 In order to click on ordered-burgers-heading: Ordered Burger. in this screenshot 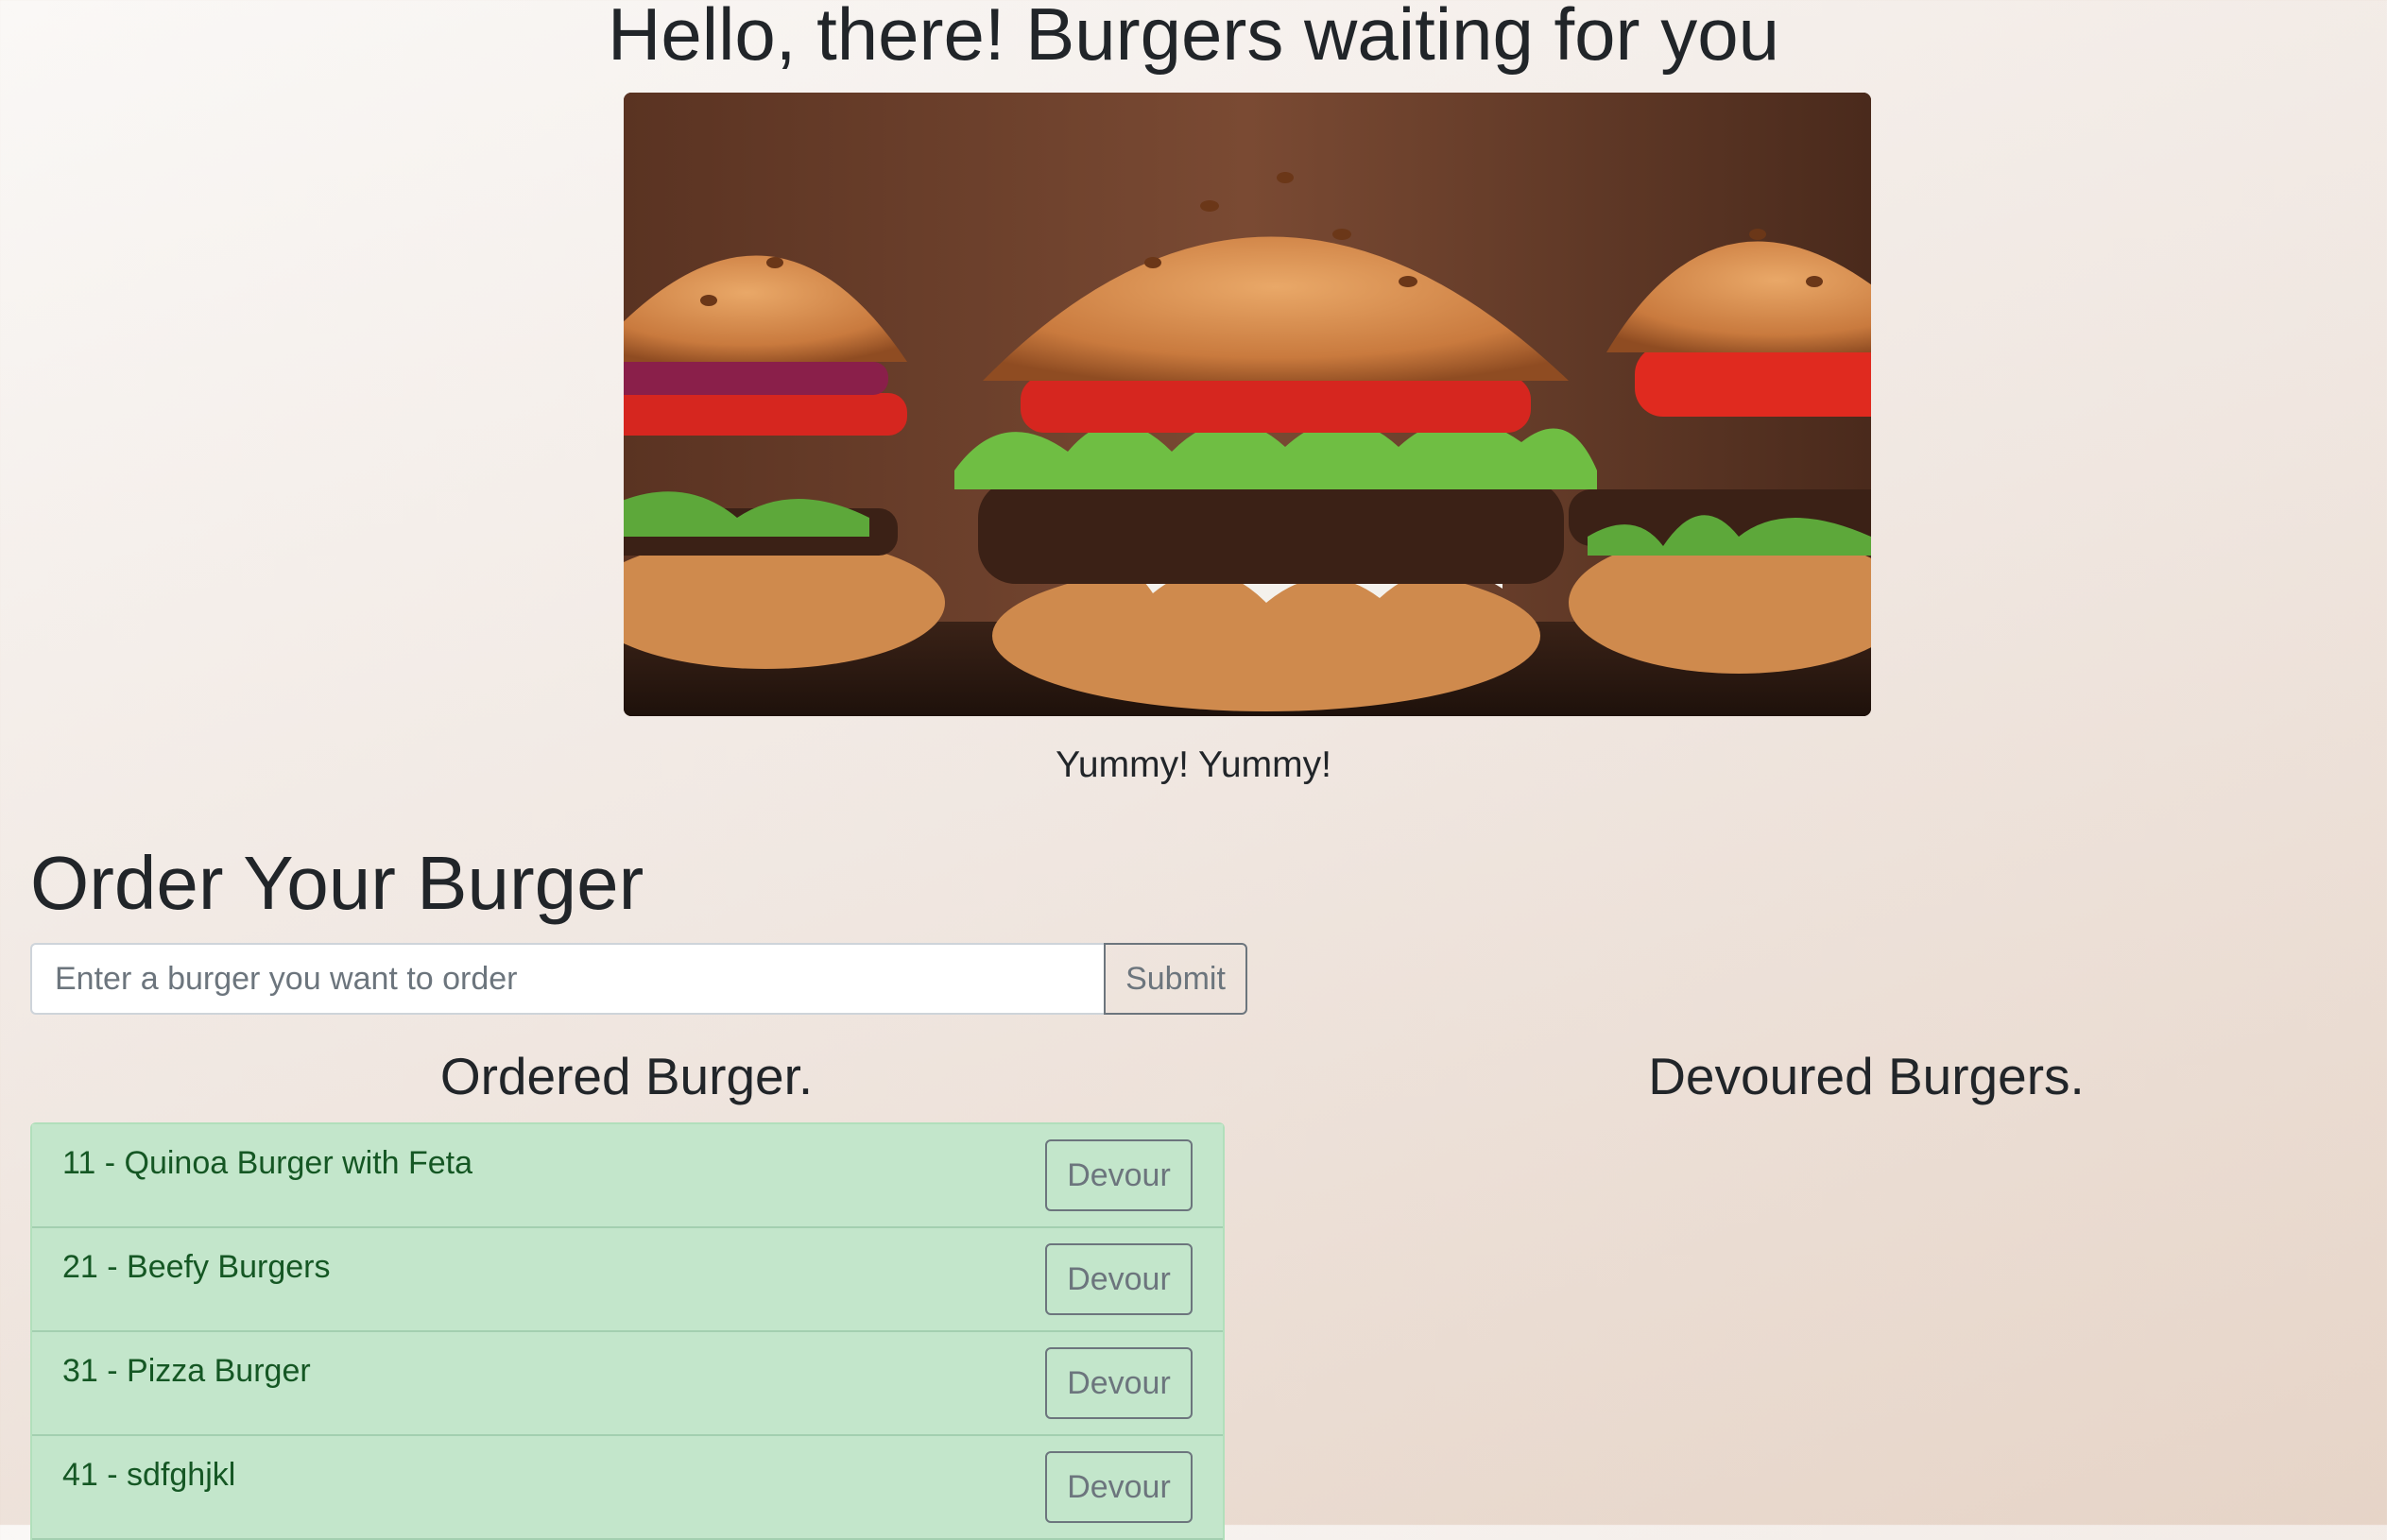, I will do `click(626, 1076)`.